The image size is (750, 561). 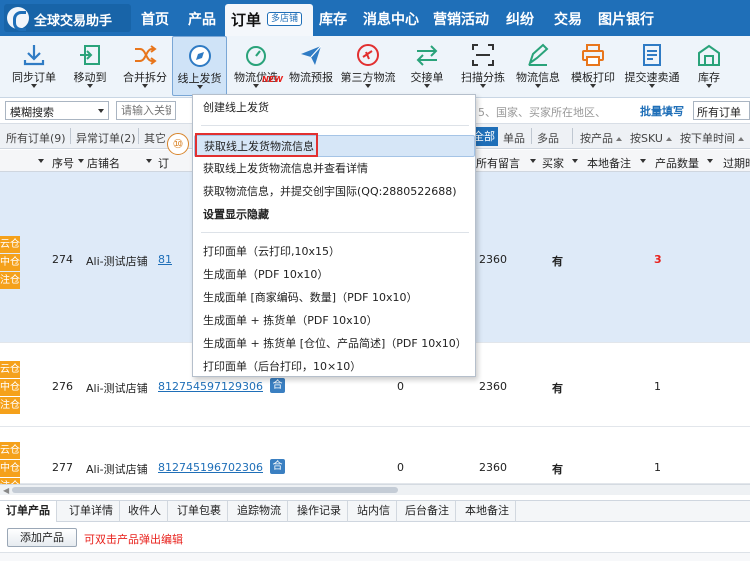 I want to click on paper-plane-icon, so click(x=311, y=55).